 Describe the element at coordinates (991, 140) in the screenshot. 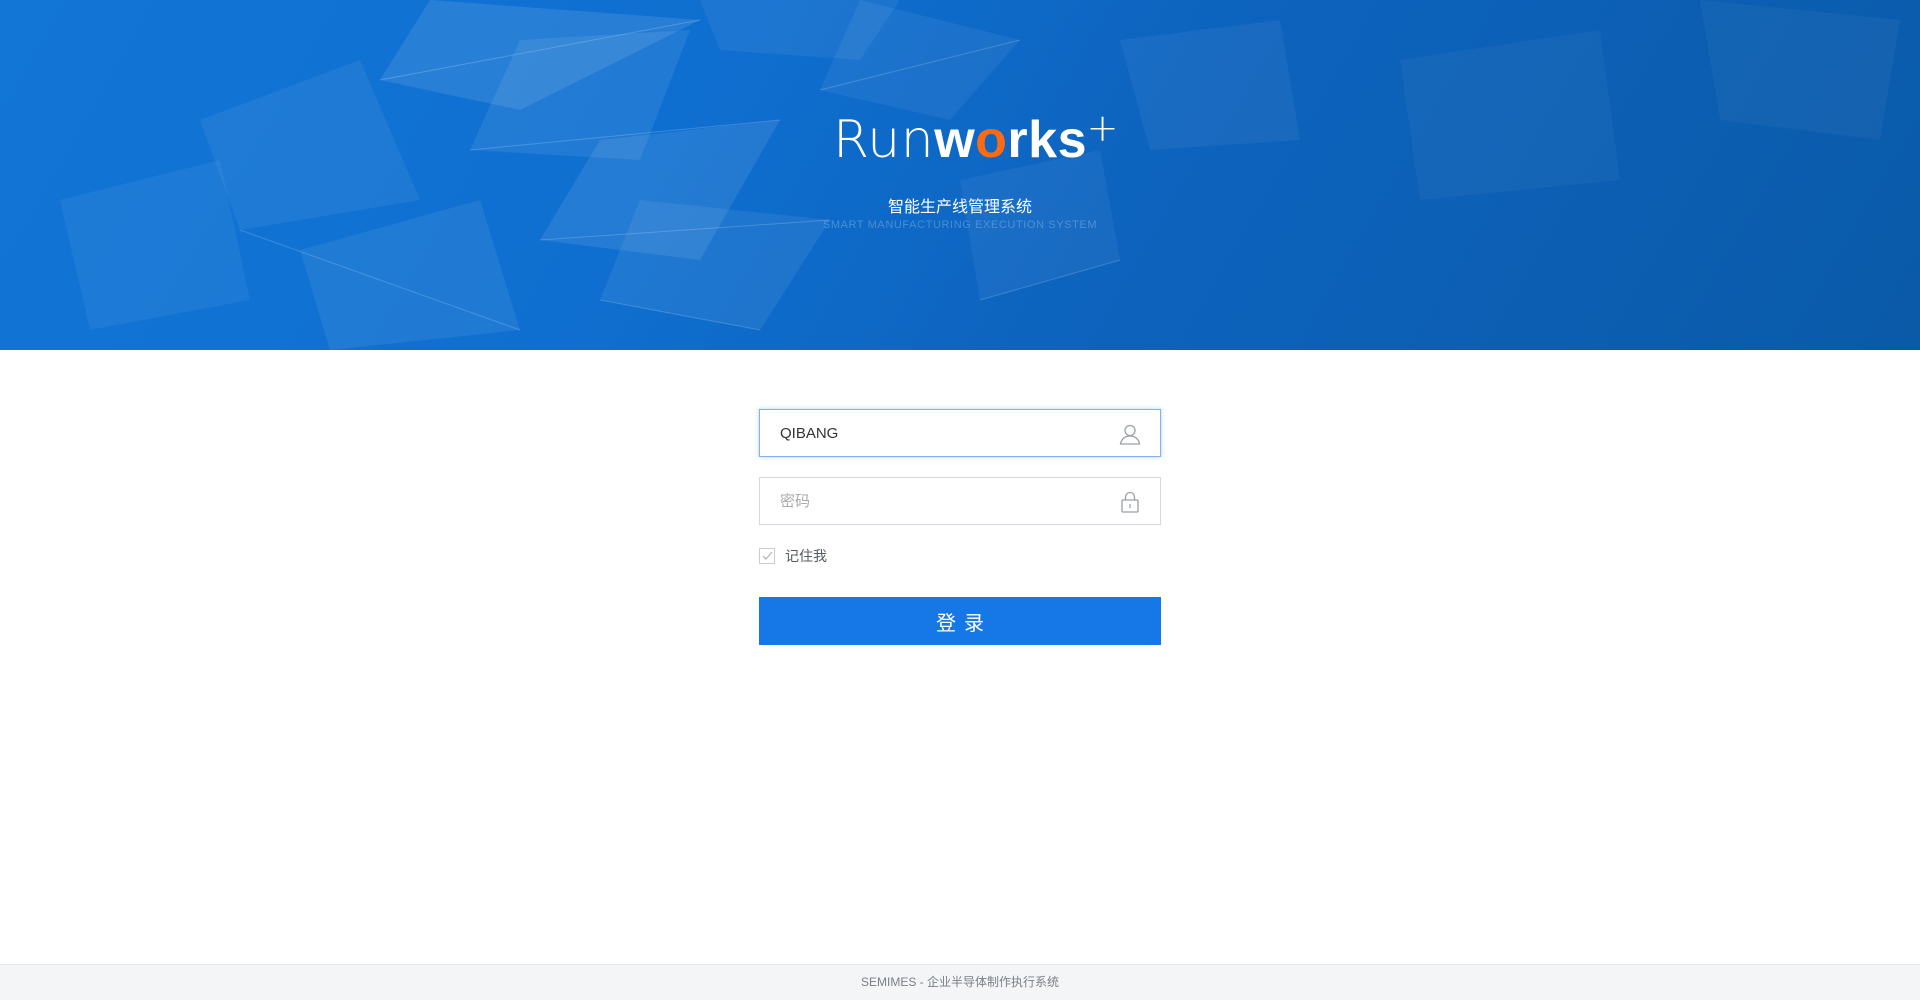

I see `logo-accent-letter: o` at that location.